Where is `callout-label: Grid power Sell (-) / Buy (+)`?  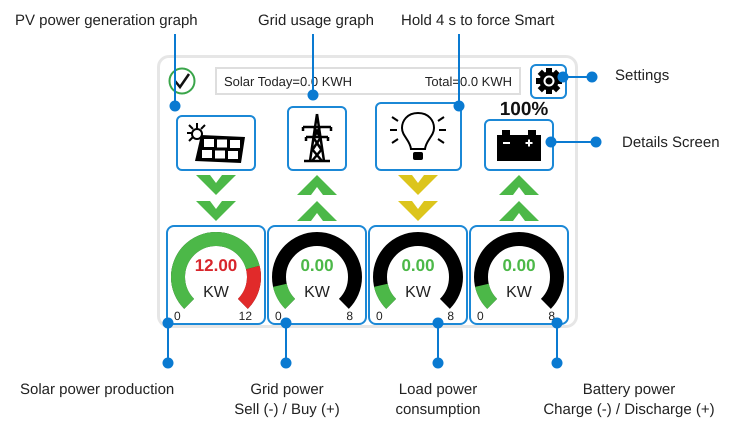 callout-label: Grid power Sell (-) / Buy (+) is located at coordinates (287, 400).